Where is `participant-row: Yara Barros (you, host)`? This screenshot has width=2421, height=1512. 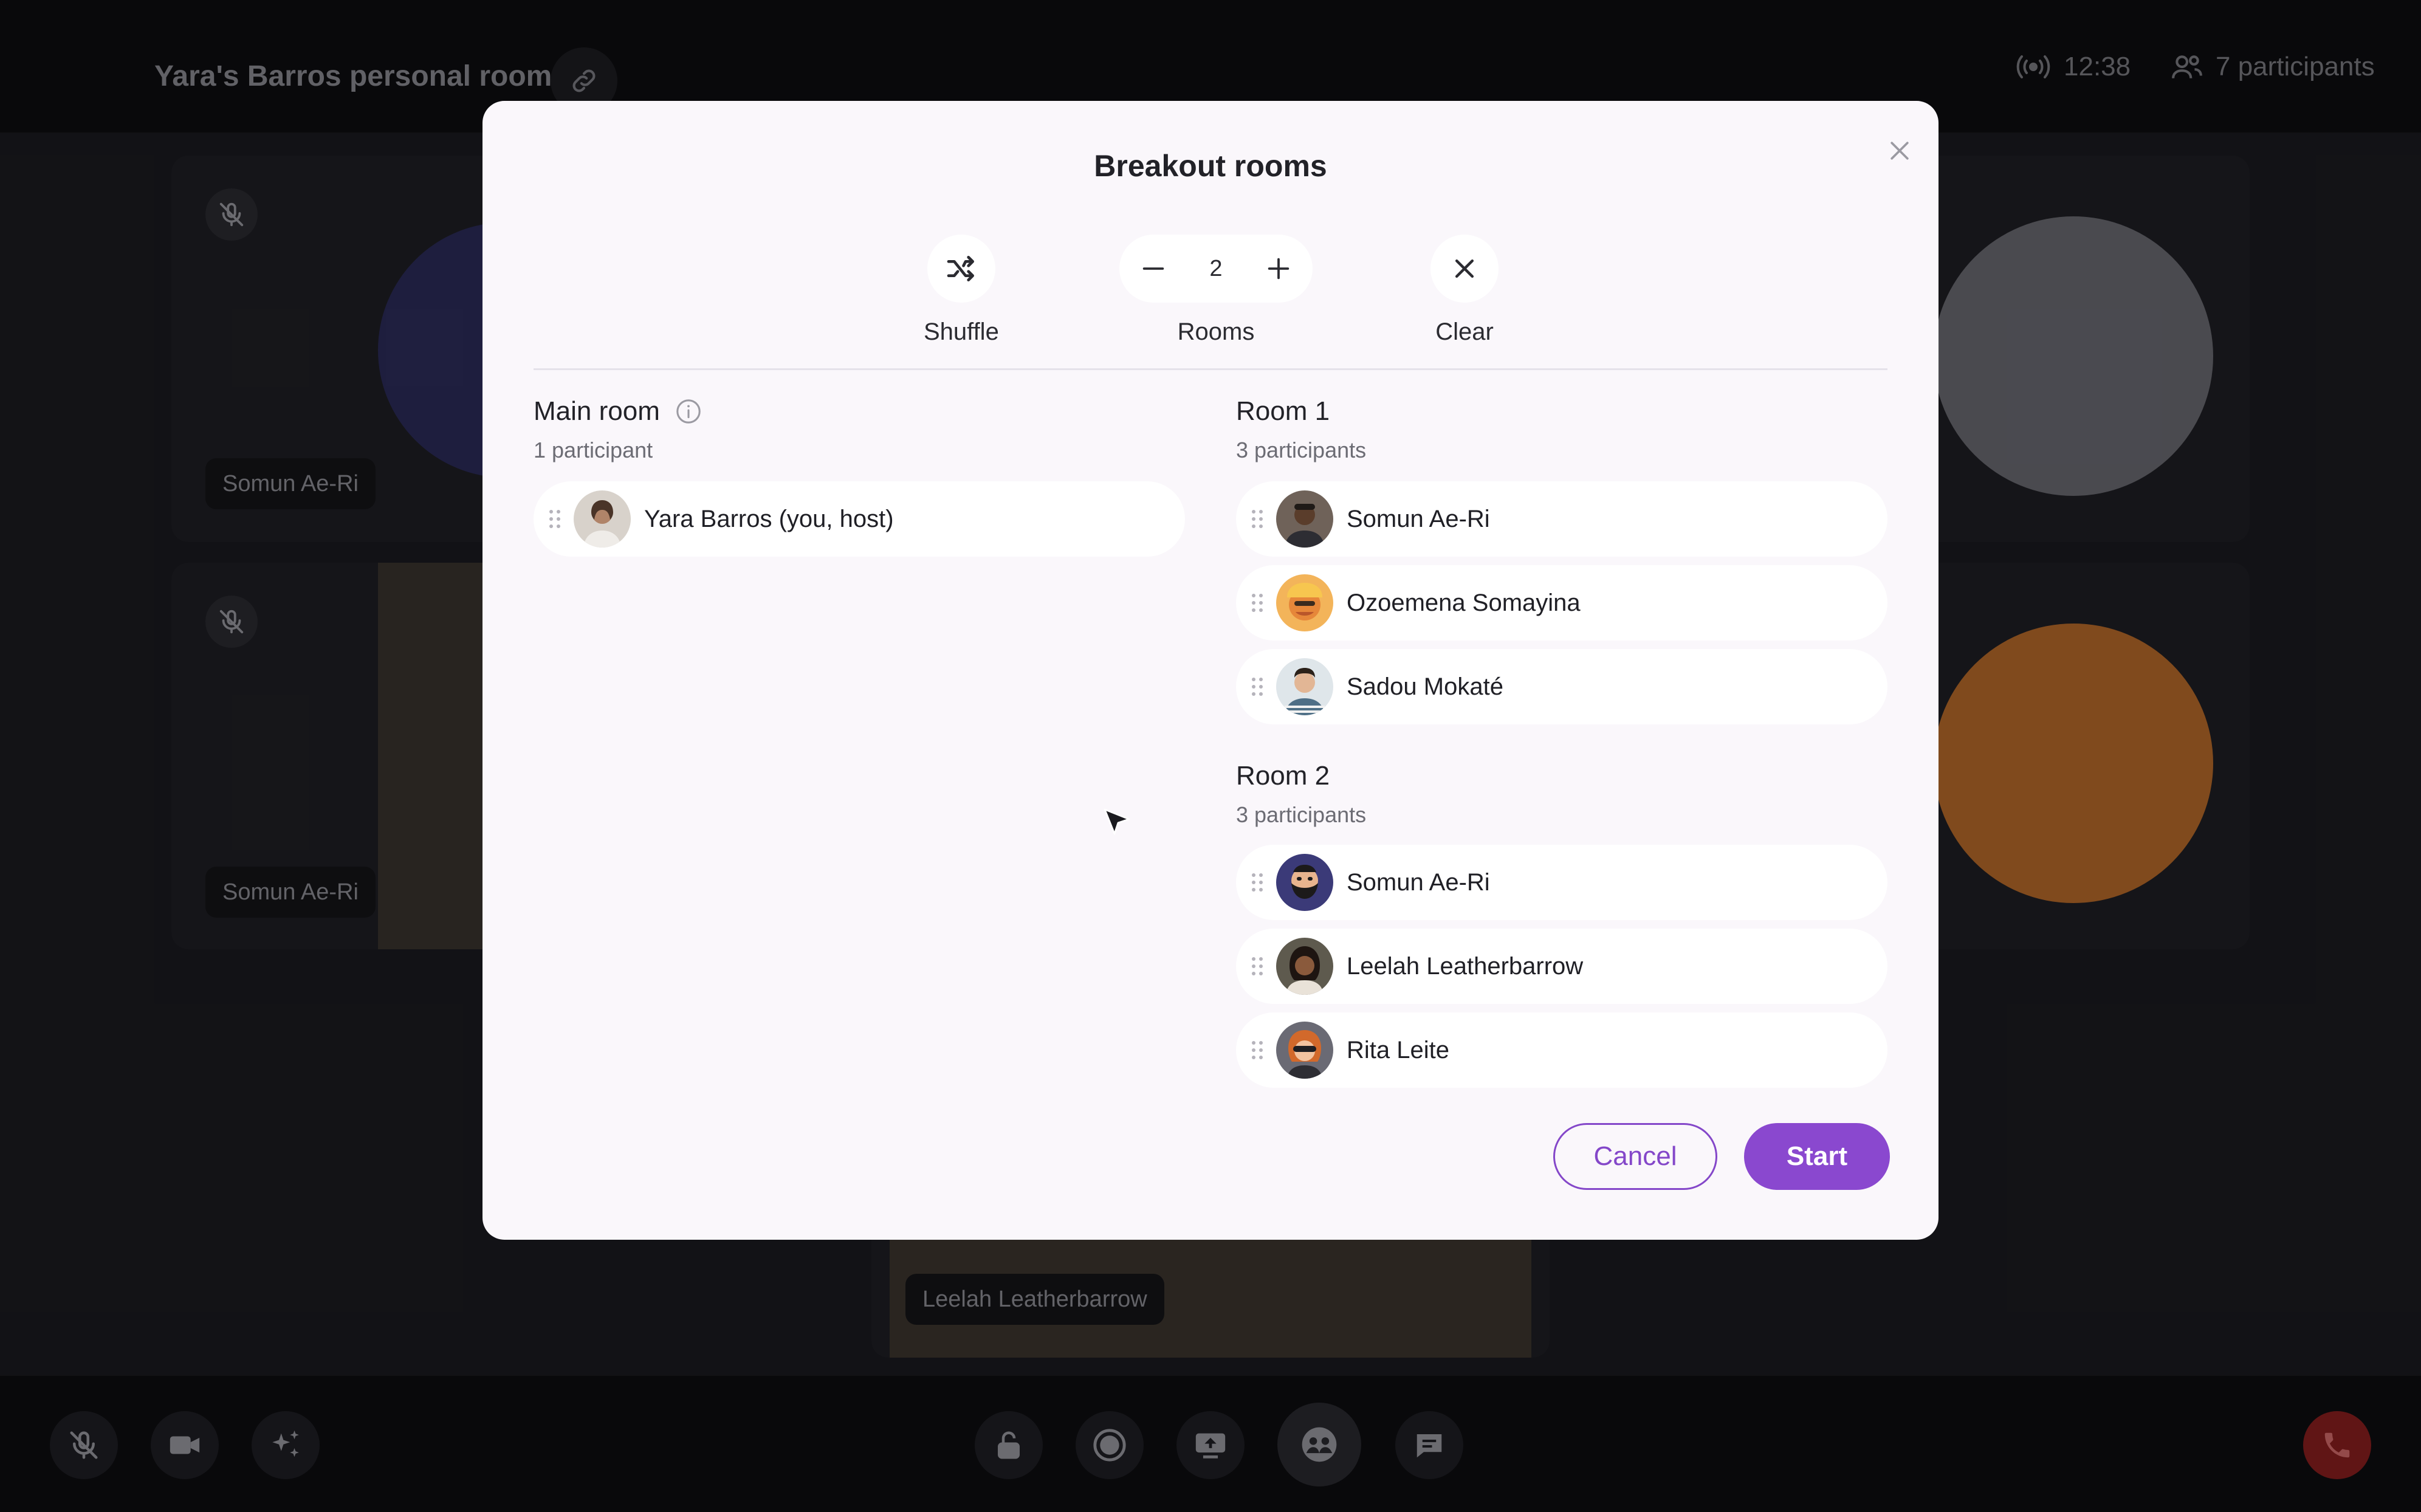 participant-row: Yara Barros (you, host) is located at coordinates (859, 519).